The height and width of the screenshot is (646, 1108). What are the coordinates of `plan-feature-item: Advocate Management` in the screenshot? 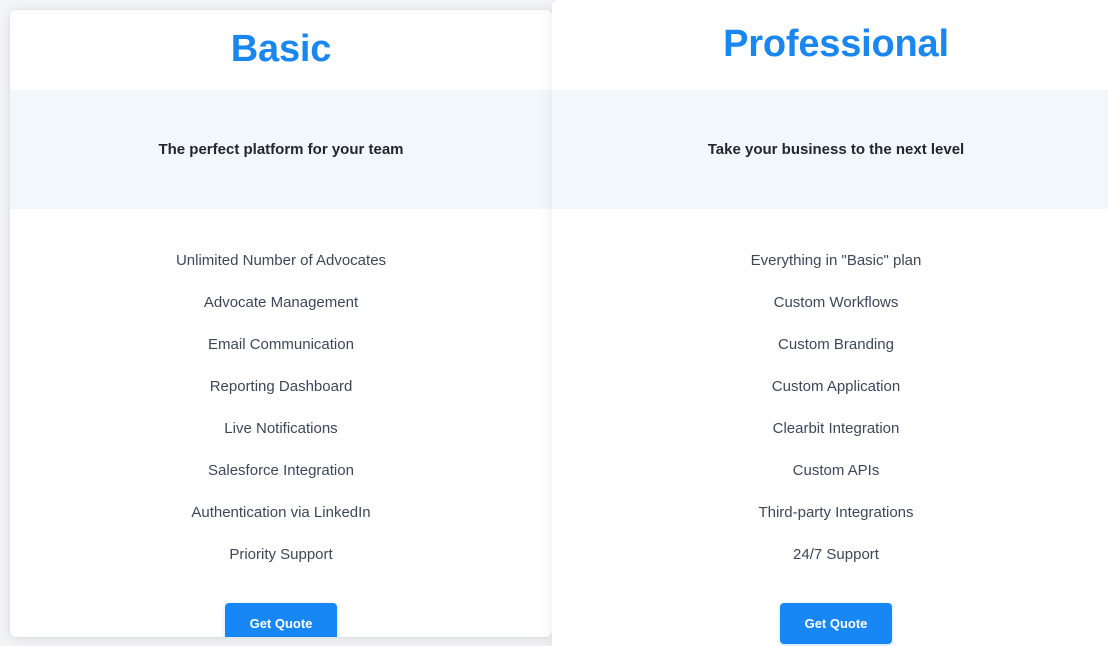 It's located at (281, 302).